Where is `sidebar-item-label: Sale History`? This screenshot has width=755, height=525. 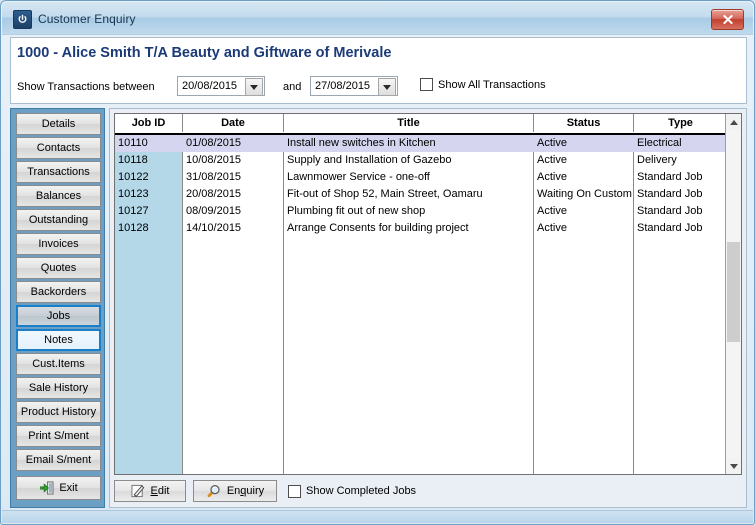
sidebar-item-label: Sale History is located at coordinates (58, 388).